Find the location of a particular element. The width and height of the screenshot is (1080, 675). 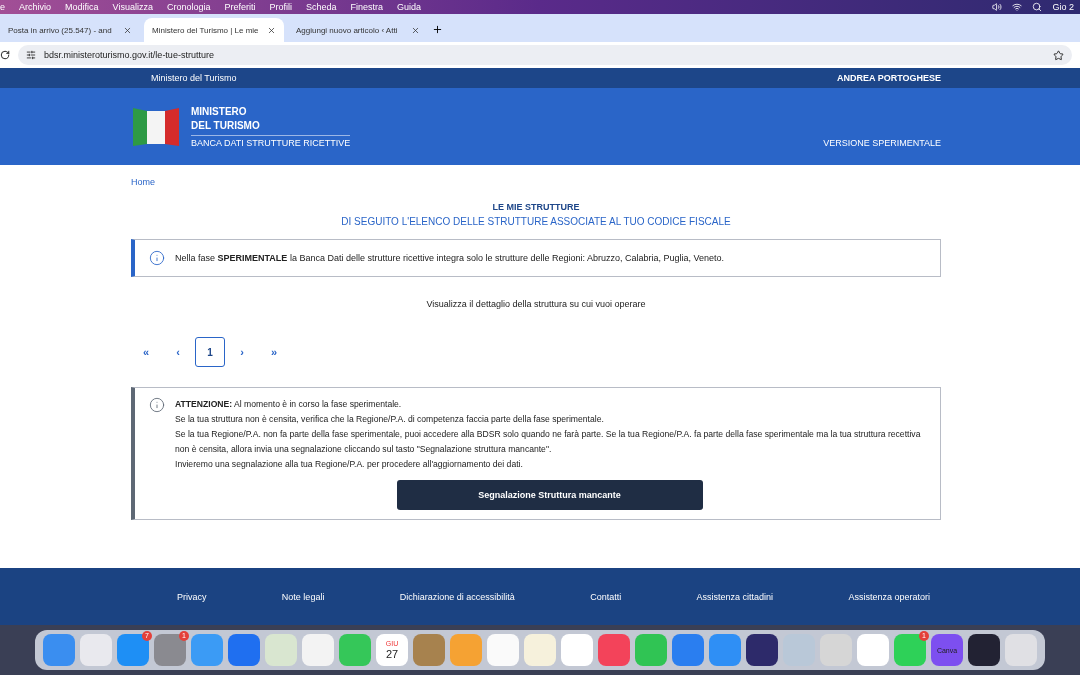

footer-link: Privacy is located at coordinates (192, 596).